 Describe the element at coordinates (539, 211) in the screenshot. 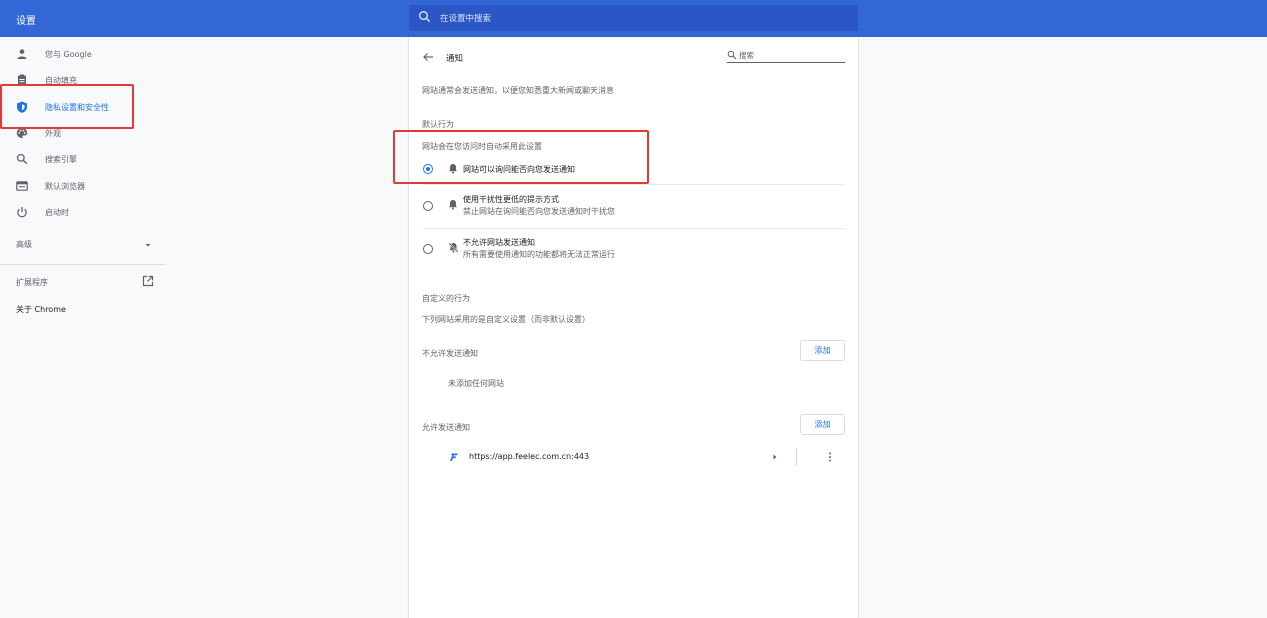

I see `option-subtitle: 禁止网站在询问能否向您发送通知时干扰您` at that location.